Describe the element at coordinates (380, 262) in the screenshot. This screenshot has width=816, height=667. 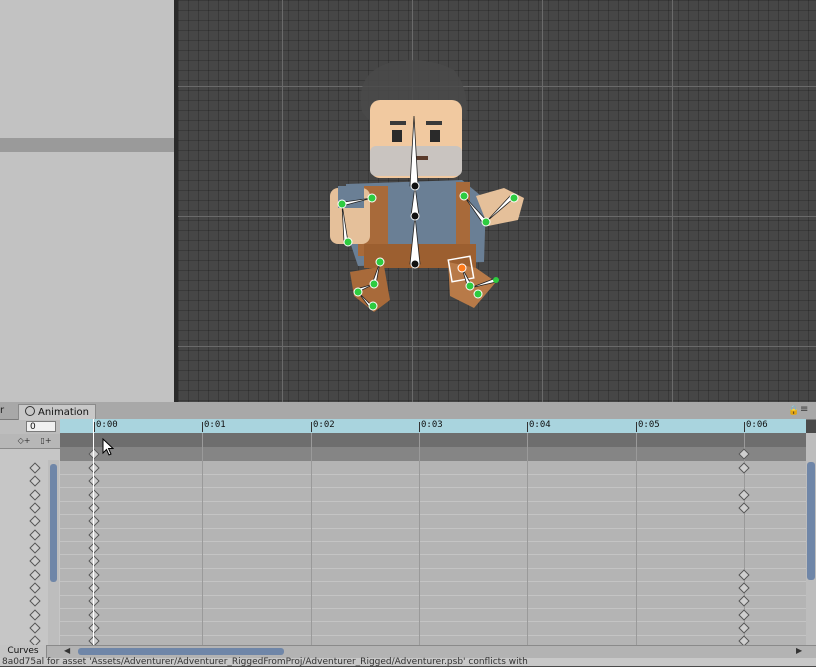
I see `joint-hip-left` at that location.